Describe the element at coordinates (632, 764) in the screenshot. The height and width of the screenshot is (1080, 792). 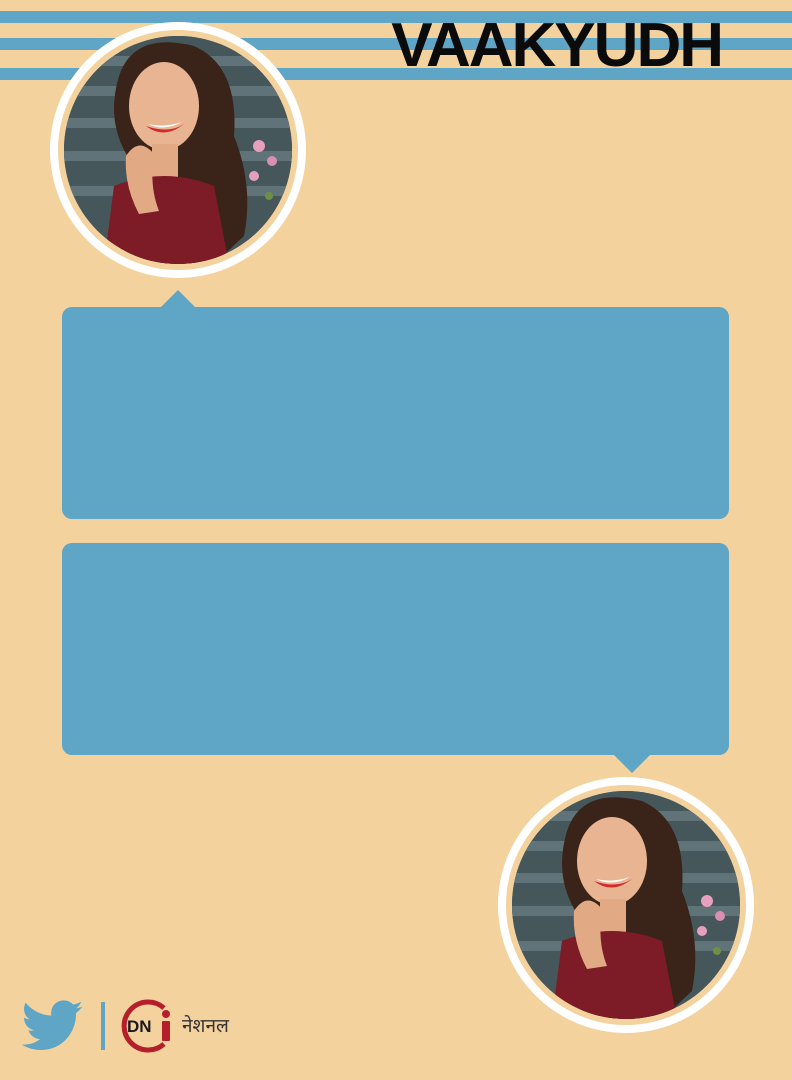
I see `bubble-bottom-pointer` at that location.